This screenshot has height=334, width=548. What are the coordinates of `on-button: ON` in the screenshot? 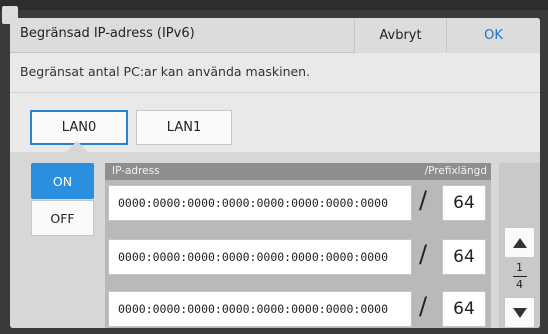 It's located at (62, 181).